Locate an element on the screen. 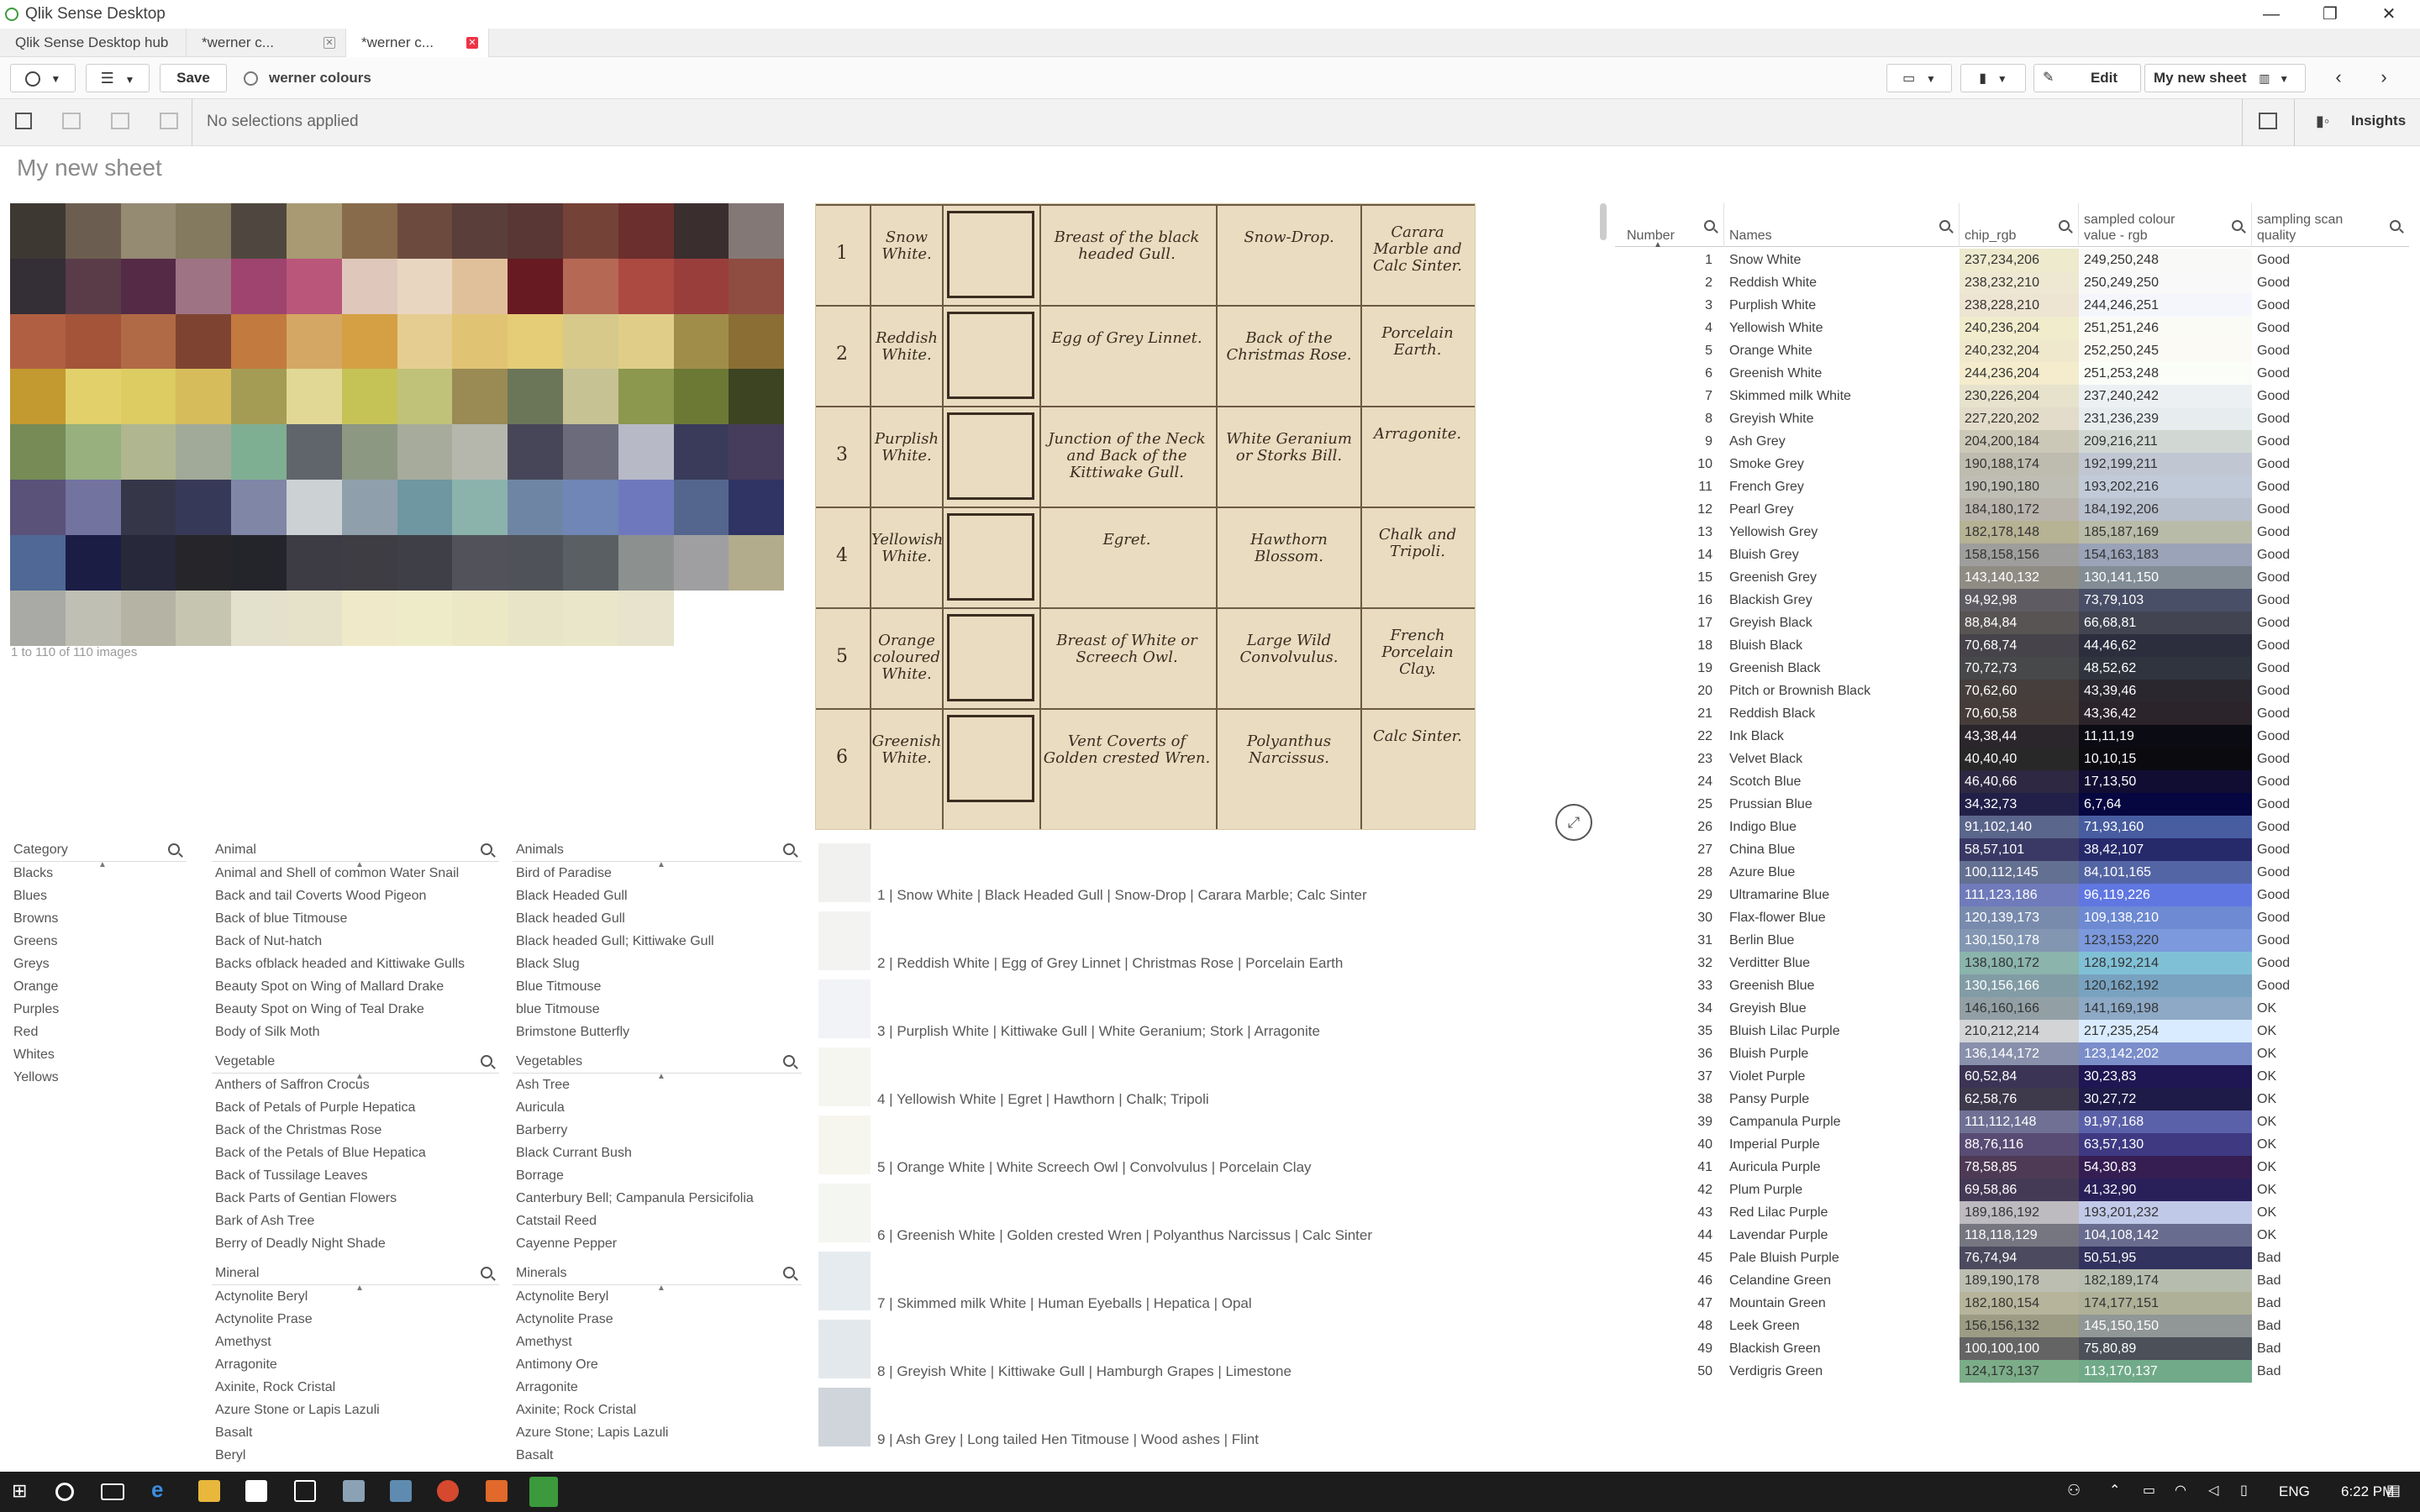  filter-item: Whites is located at coordinates (98, 1054).